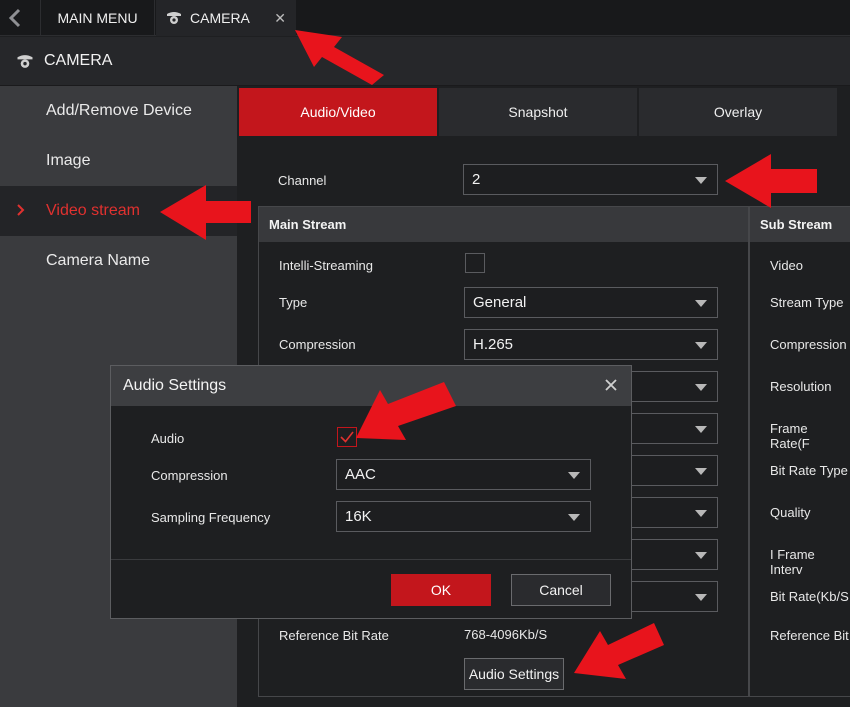  I want to click on sub-bit-rate-label: Bit Rate(Kb/S, so click(809, 596).